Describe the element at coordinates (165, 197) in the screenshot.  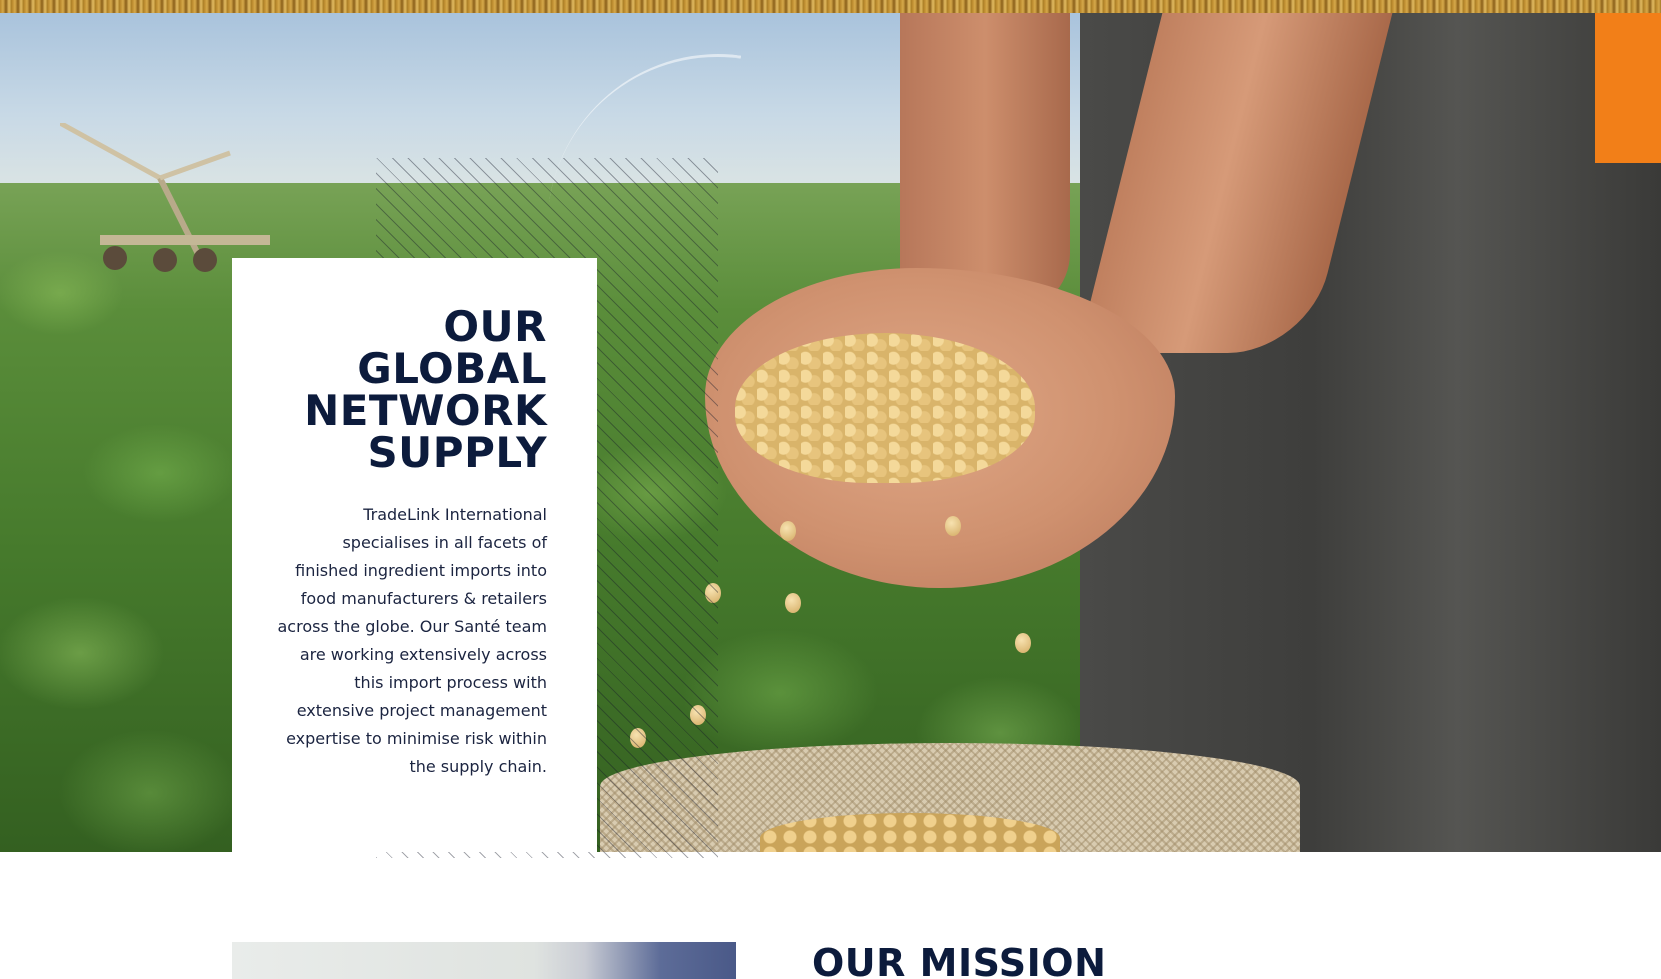
I see `irrigation-sprinkler-image` at that location.